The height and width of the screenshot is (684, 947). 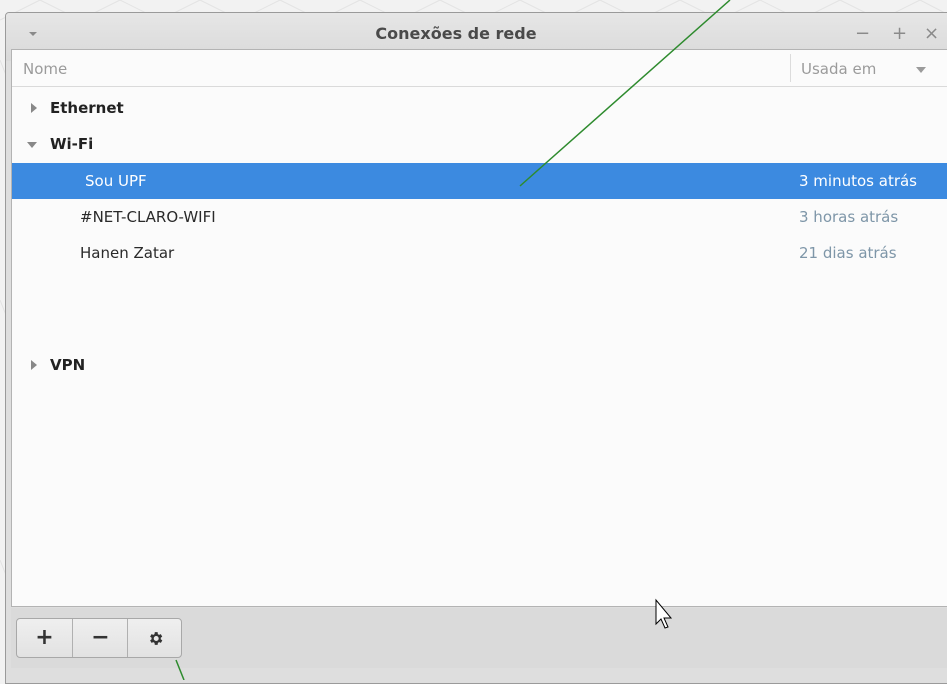 What do you see at coordinates (479, 638) in the screenshot?
I see `bottom-toolbar: + −` at bounding box center [479, 638].